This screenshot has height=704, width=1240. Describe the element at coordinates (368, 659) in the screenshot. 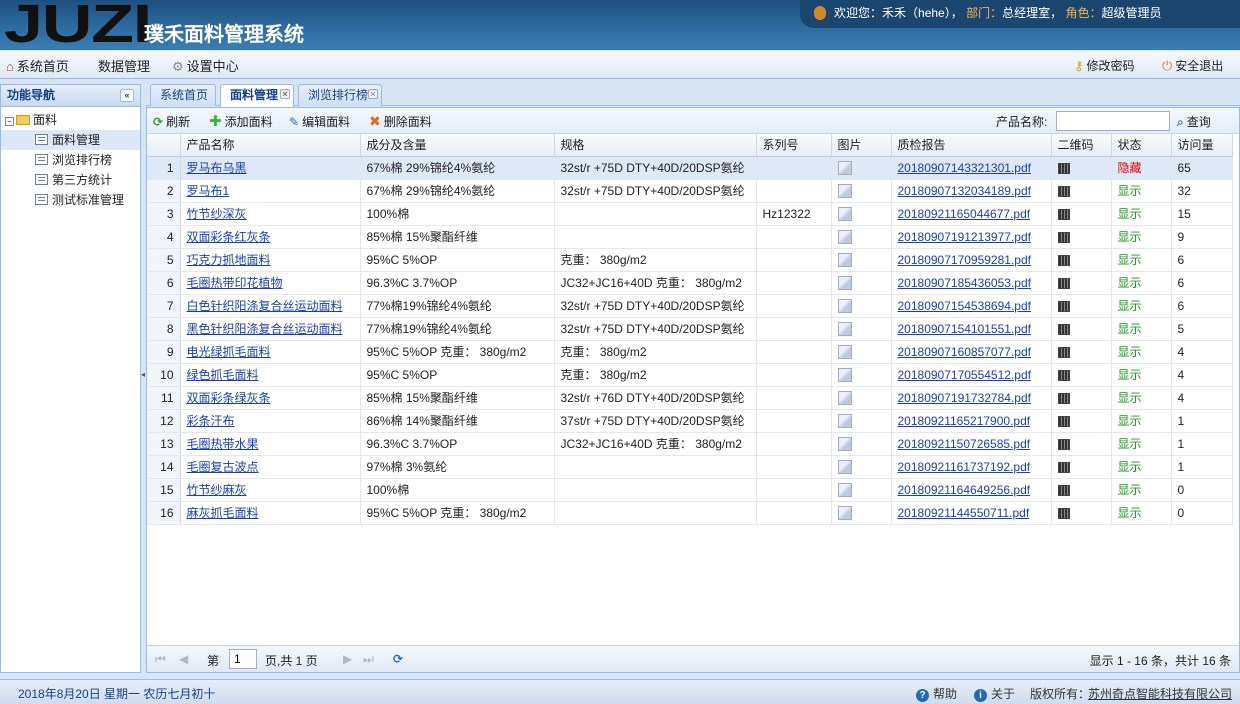

I see `last-page-icon: ⏭` at that location.